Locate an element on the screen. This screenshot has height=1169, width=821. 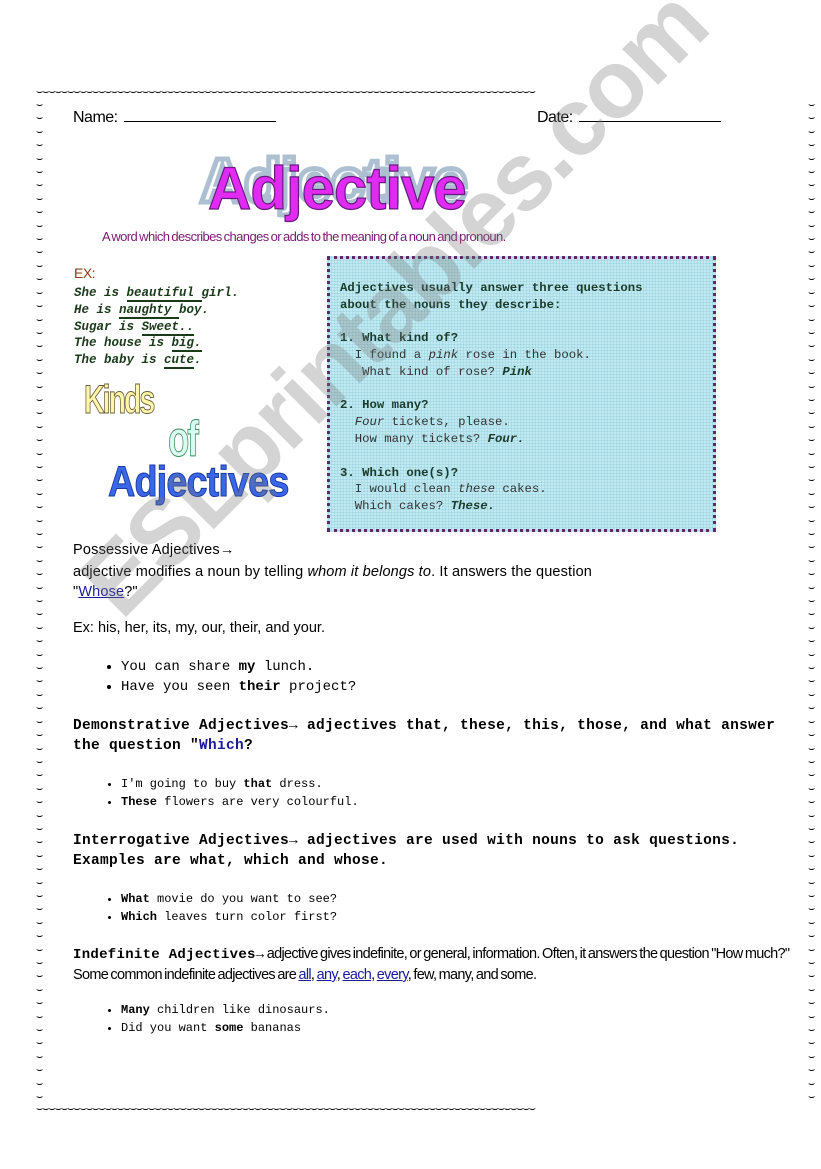
question-heading: 1. What kind of? is located at coordinates (399, 338).